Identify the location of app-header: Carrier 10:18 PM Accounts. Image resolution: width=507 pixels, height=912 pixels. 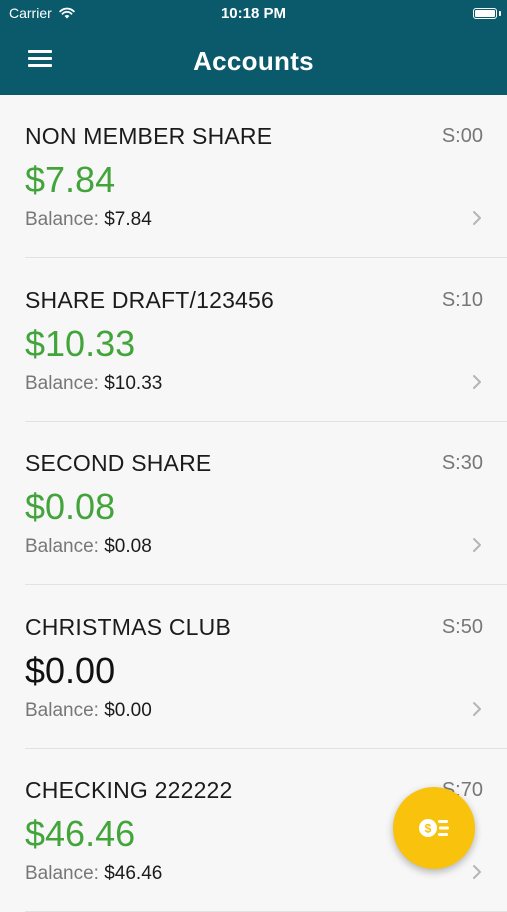
(253, 47).